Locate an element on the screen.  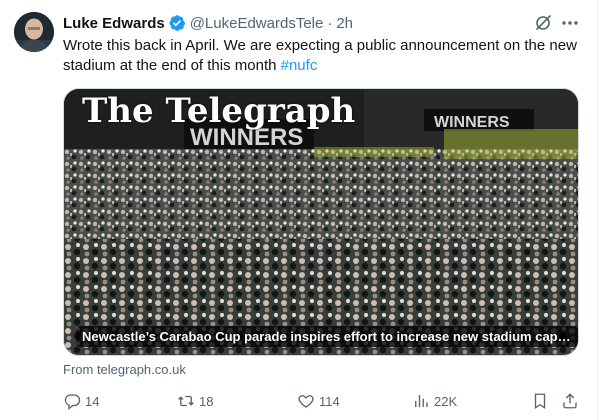
tweet-header: Luke Edwards @LukeEdwardsTele · 2h is located at coordinates (208, 23).